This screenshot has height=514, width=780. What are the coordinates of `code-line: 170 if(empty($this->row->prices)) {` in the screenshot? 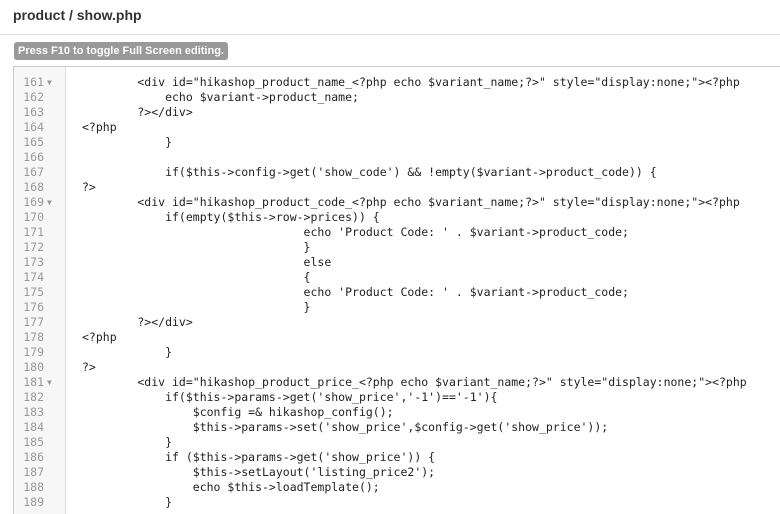 It's located at (397, 217).